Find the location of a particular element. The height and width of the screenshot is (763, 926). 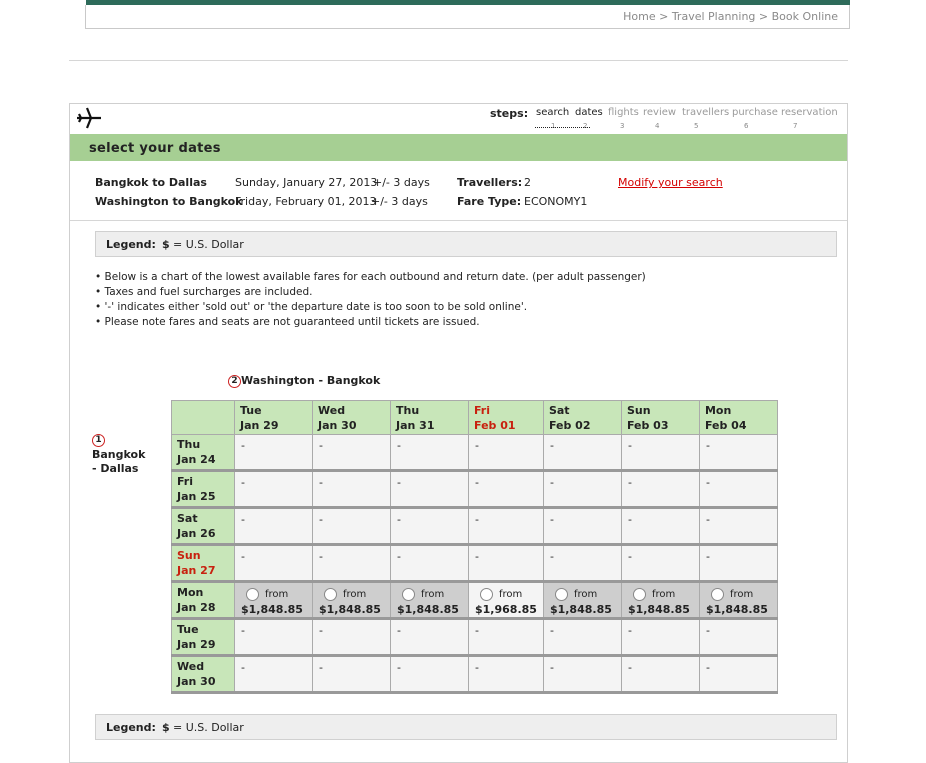

travellers-label: Travellers: is located at coordinates (490, 182).